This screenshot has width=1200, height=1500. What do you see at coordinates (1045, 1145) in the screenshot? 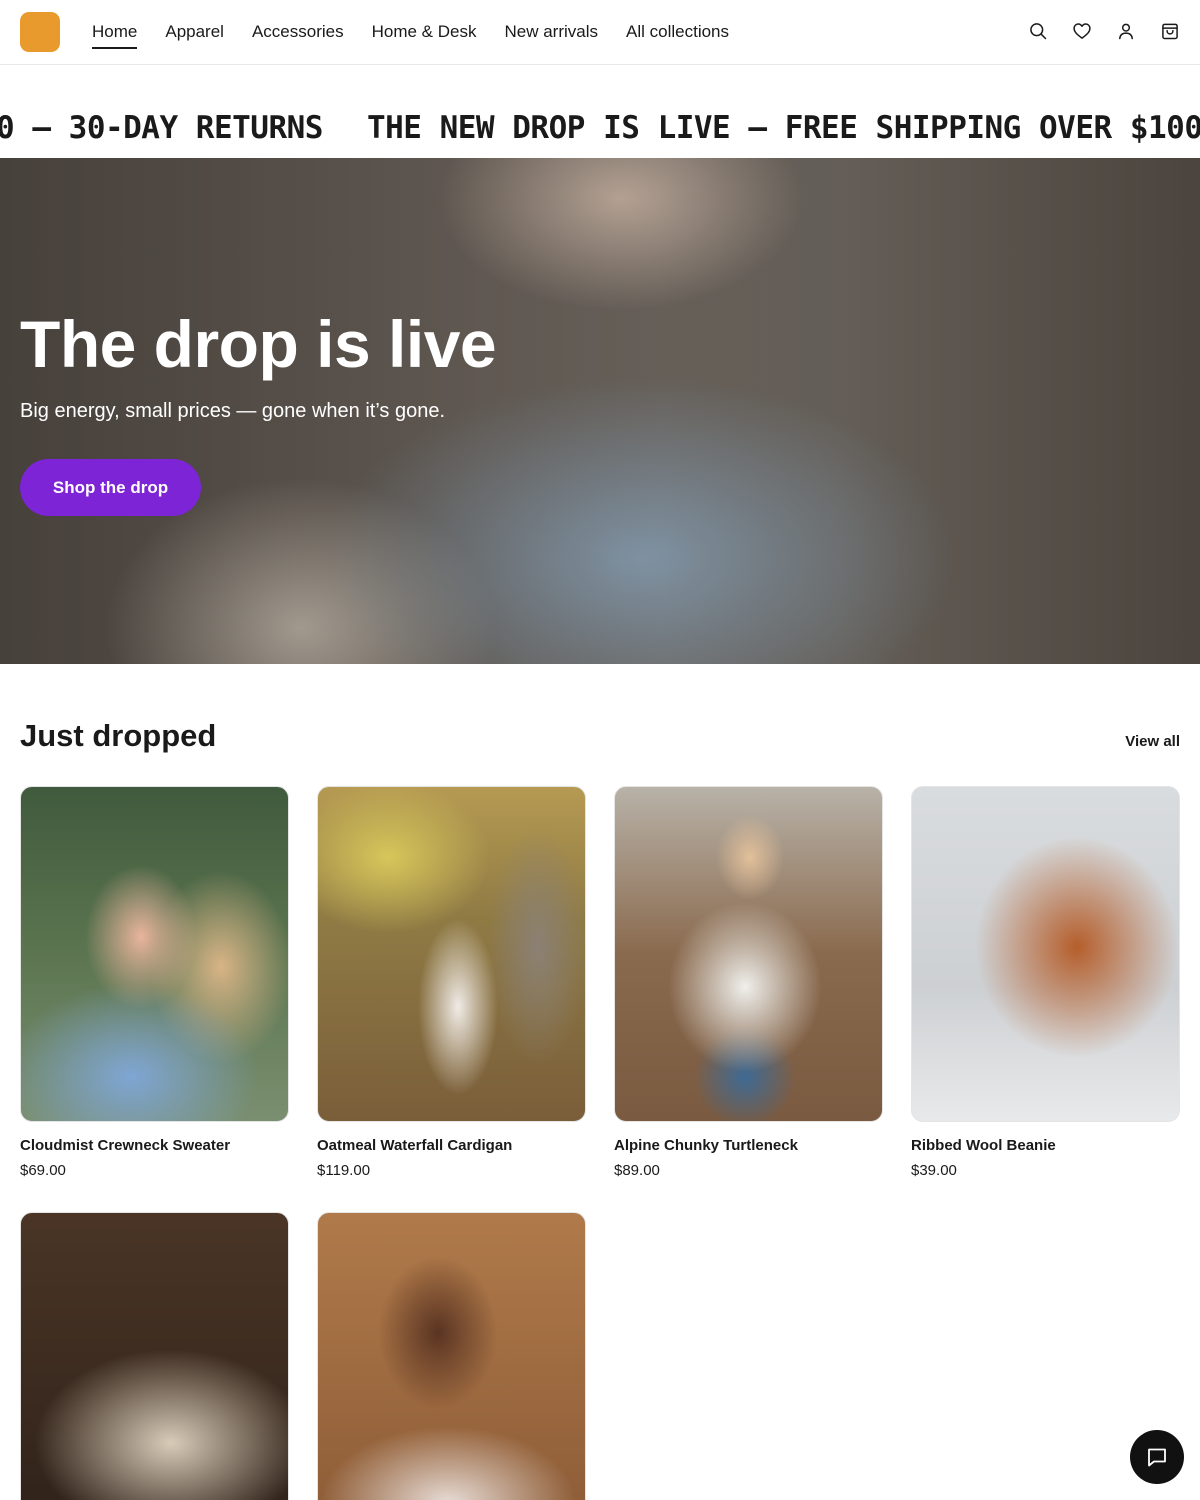
I see `product-name: Ribbed Wool Beanie` at bounding box center [1045, 1145].